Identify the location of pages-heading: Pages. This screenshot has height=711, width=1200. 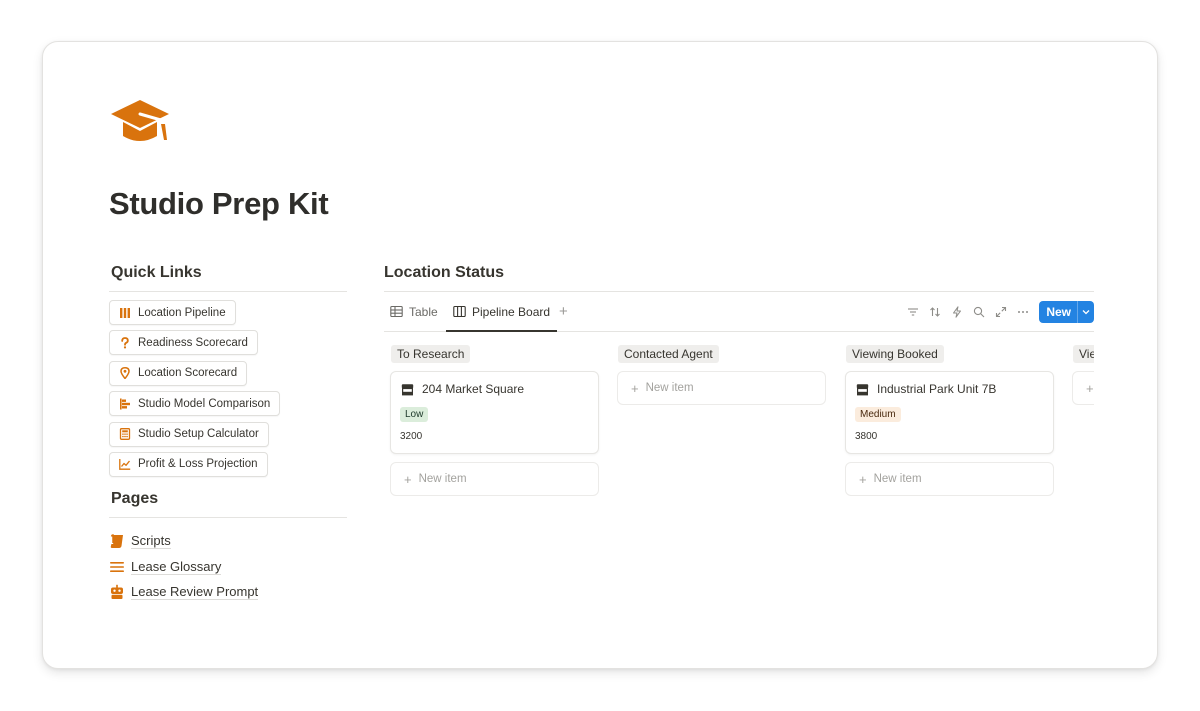
(228, 504).